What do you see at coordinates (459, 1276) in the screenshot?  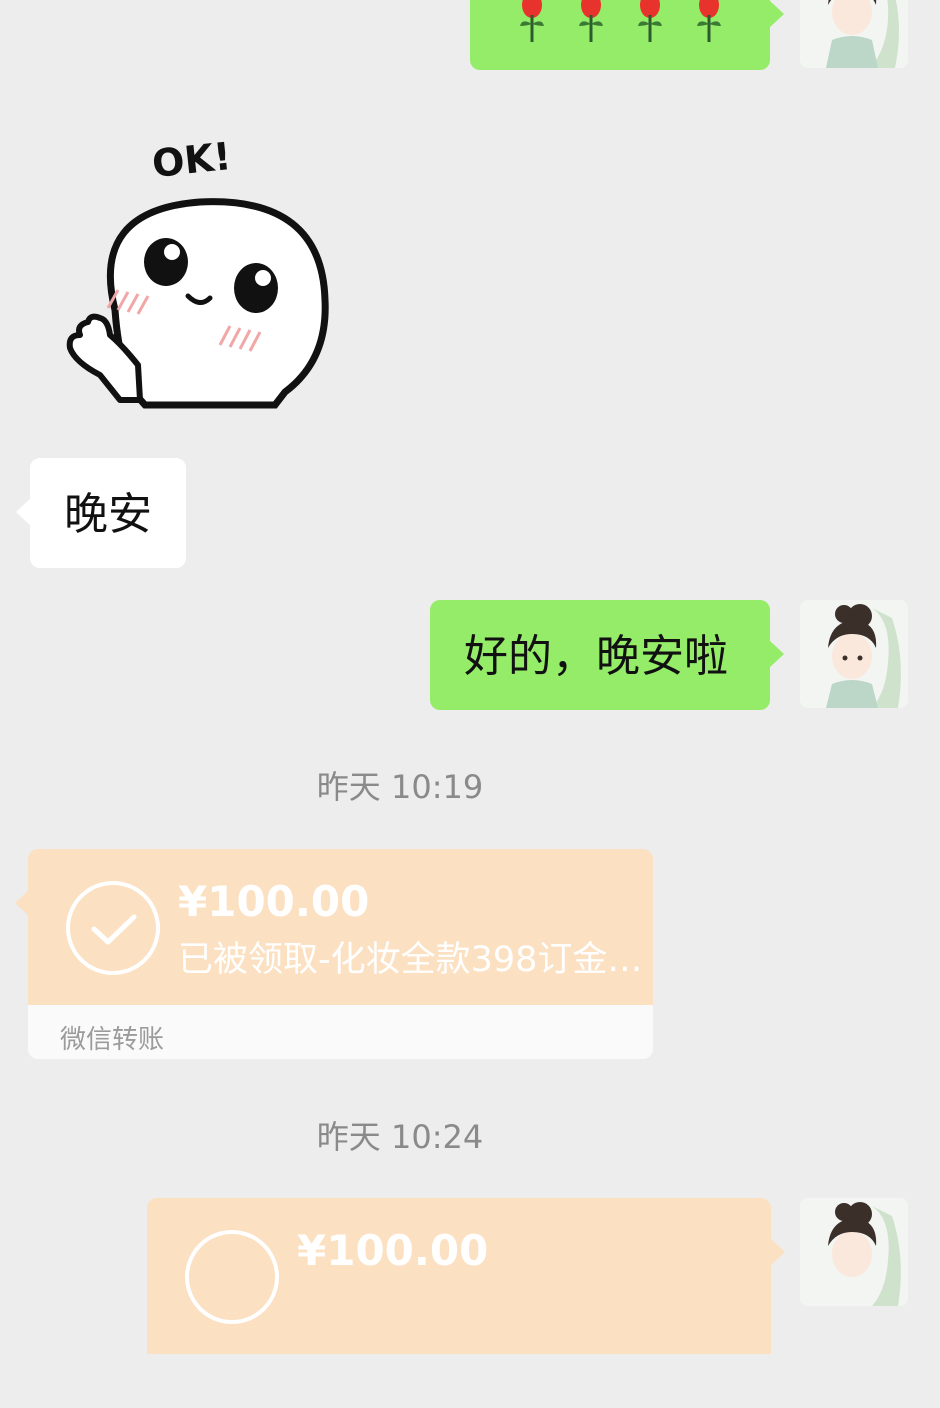 I see `transfer-card-body: ¥100.00` at bounding box center [459, 1276].